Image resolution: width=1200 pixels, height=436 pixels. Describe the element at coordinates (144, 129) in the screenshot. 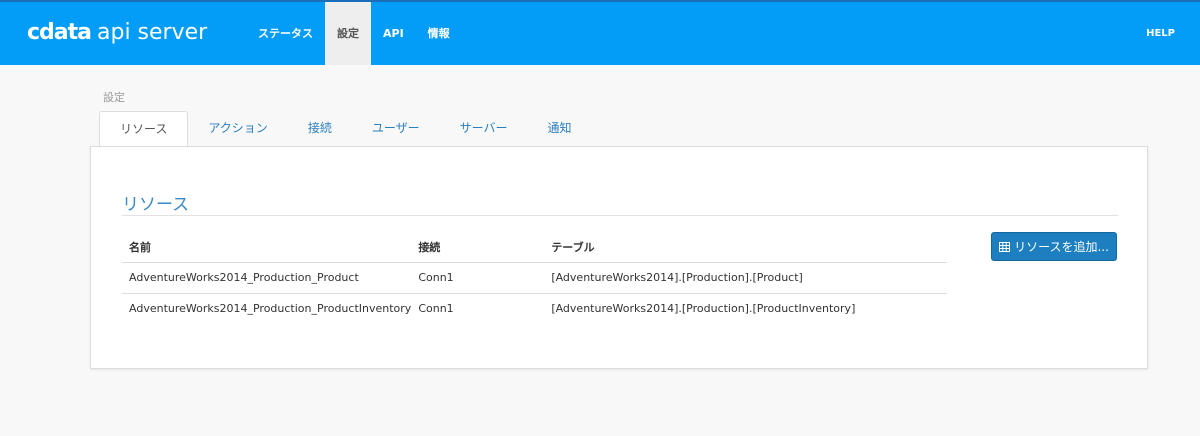

I see `tab-resources: リソース` at that location.